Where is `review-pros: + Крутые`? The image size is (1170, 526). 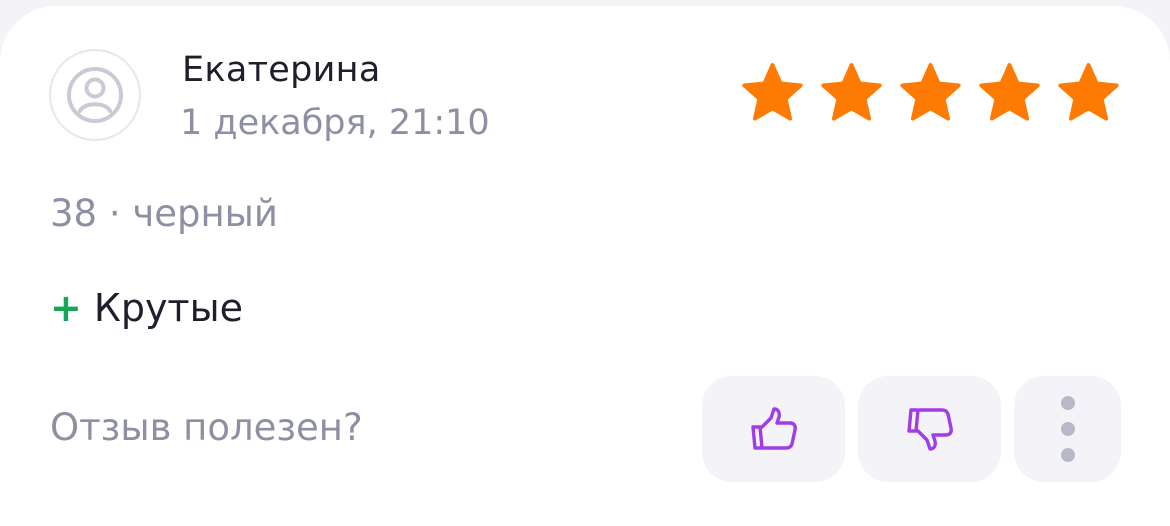
review-pros: + Крутые is located at coordinates (146, 308).